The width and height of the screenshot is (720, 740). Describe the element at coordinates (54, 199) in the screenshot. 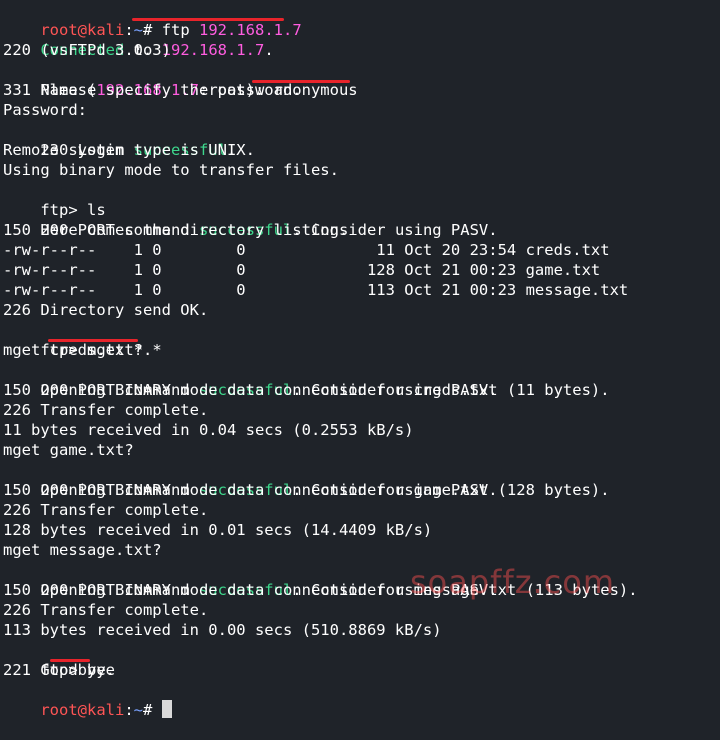

I see `ftp-prompt-line-ls: ftp> ls` at that location.